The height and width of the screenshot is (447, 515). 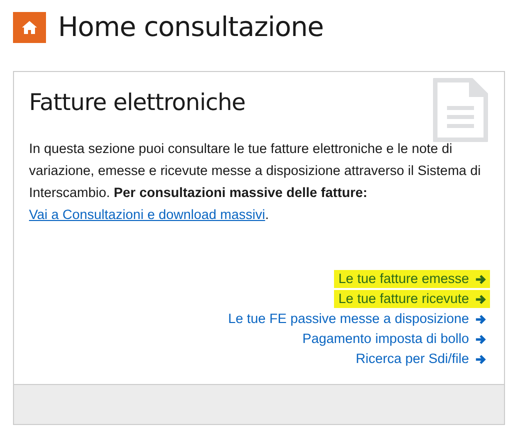 I want to click on invoice-link: Pagamento imposta di bollo, so click(x=394, y=339).